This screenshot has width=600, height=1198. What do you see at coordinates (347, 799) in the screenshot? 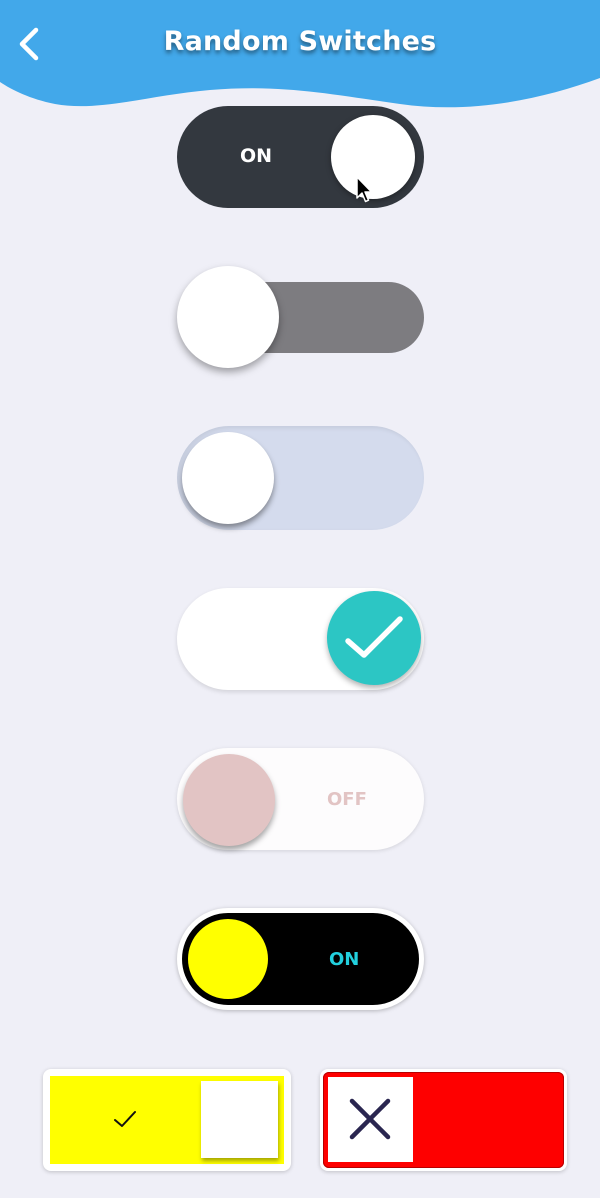
I see `switch-off-label: OFF` at bounding box center [347, 799].